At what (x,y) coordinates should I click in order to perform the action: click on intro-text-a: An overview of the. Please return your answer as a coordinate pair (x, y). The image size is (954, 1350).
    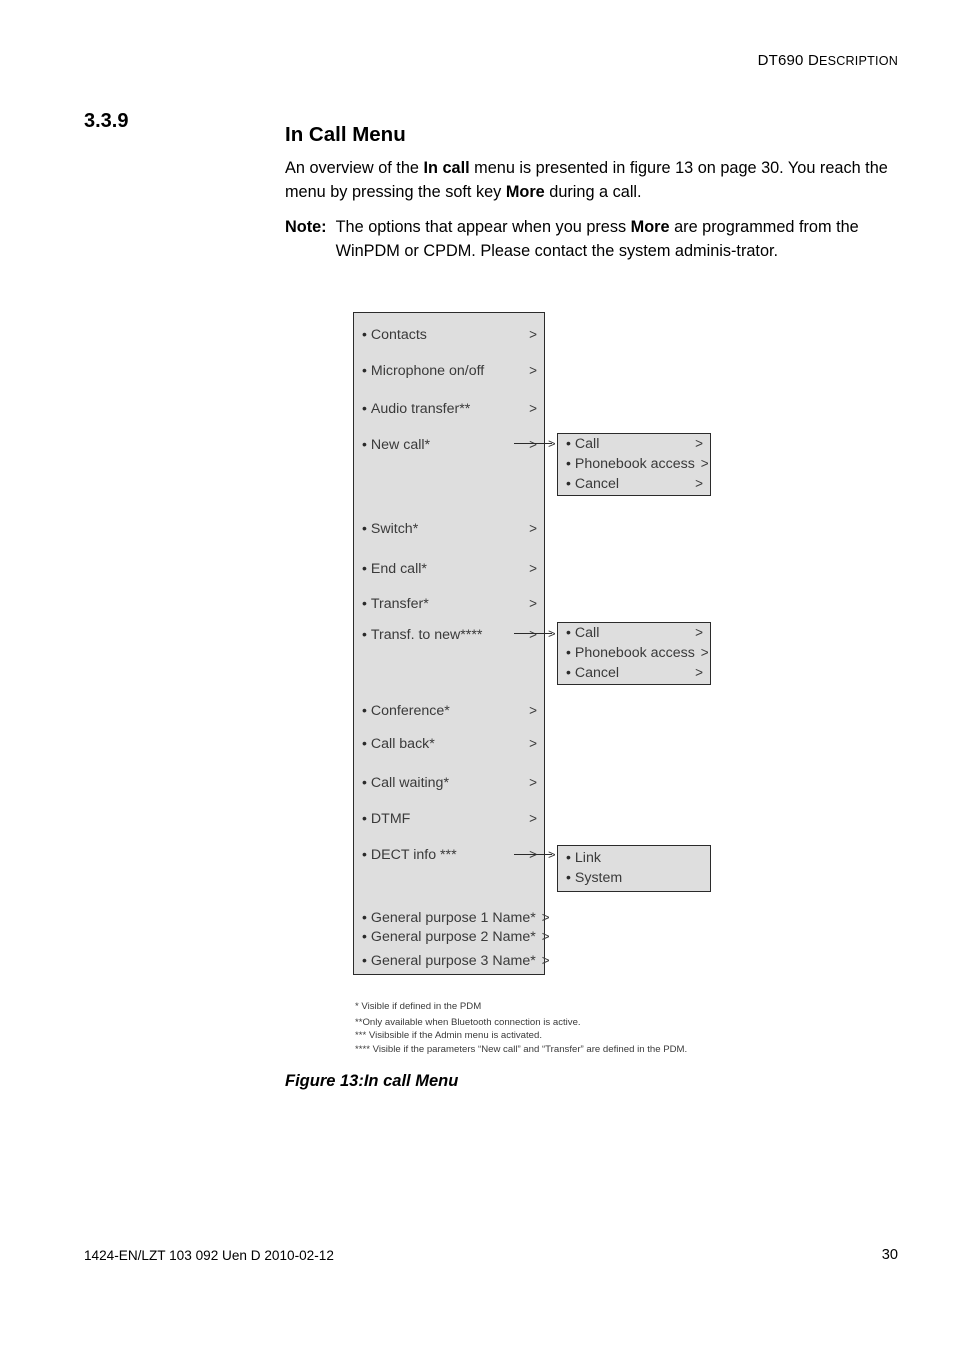
    Looking at the image, I should click on (354, 168).